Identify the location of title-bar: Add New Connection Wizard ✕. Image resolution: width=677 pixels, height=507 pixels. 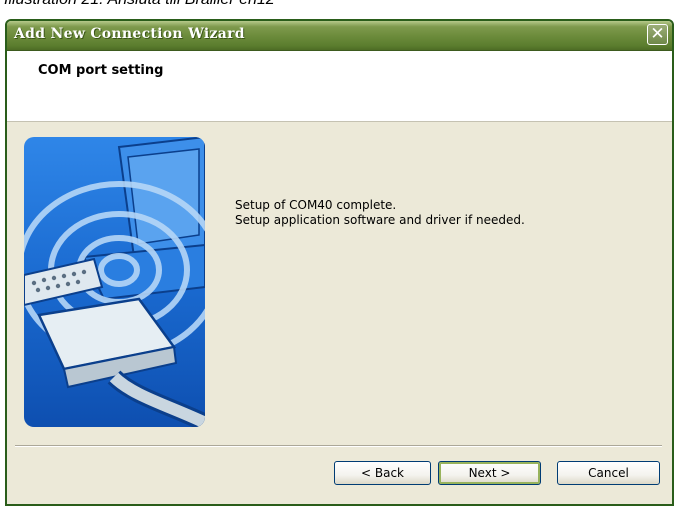
(339, 36).